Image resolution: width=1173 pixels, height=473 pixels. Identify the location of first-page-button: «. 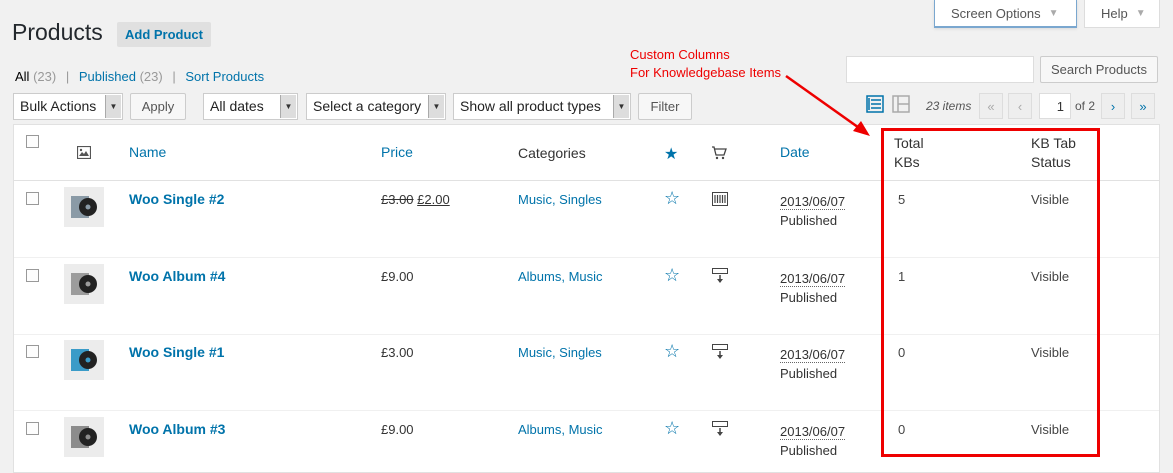
(991, 106).